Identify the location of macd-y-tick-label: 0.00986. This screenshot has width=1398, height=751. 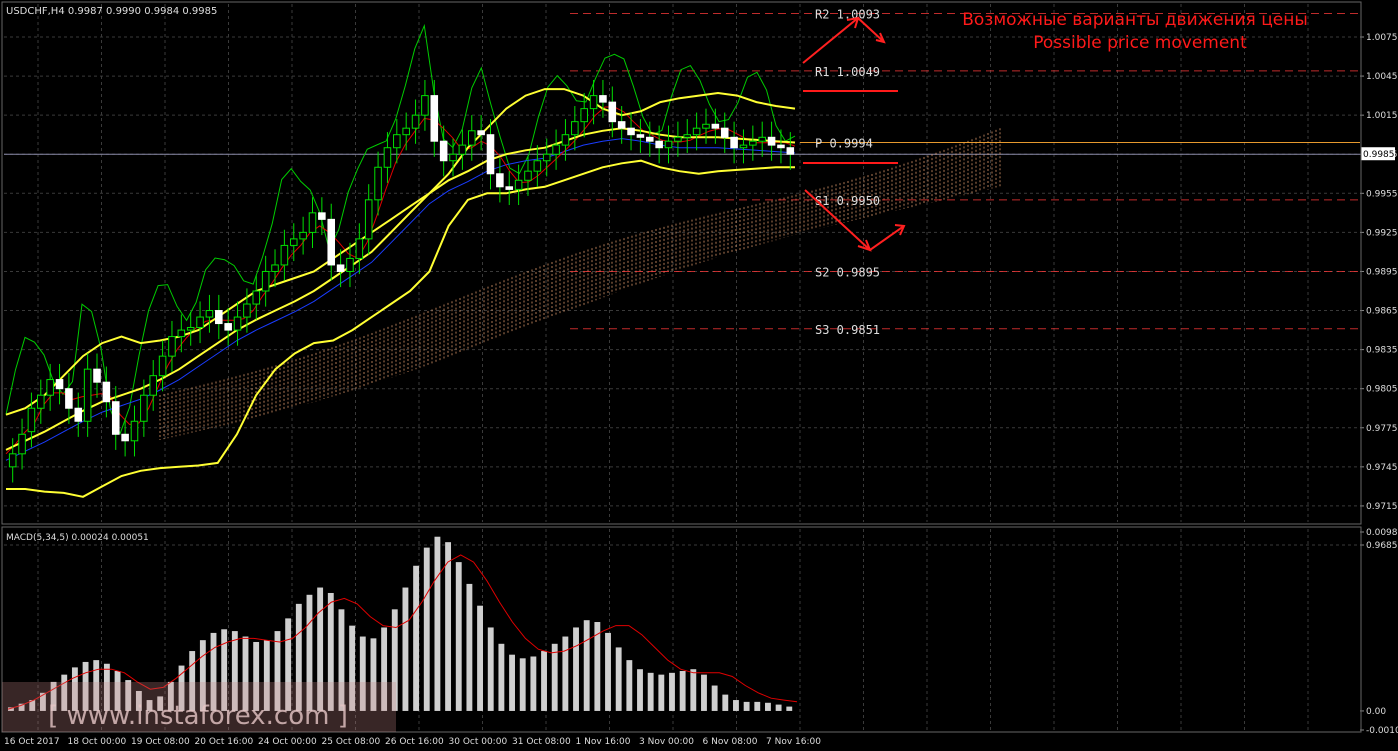
(1382, 533).